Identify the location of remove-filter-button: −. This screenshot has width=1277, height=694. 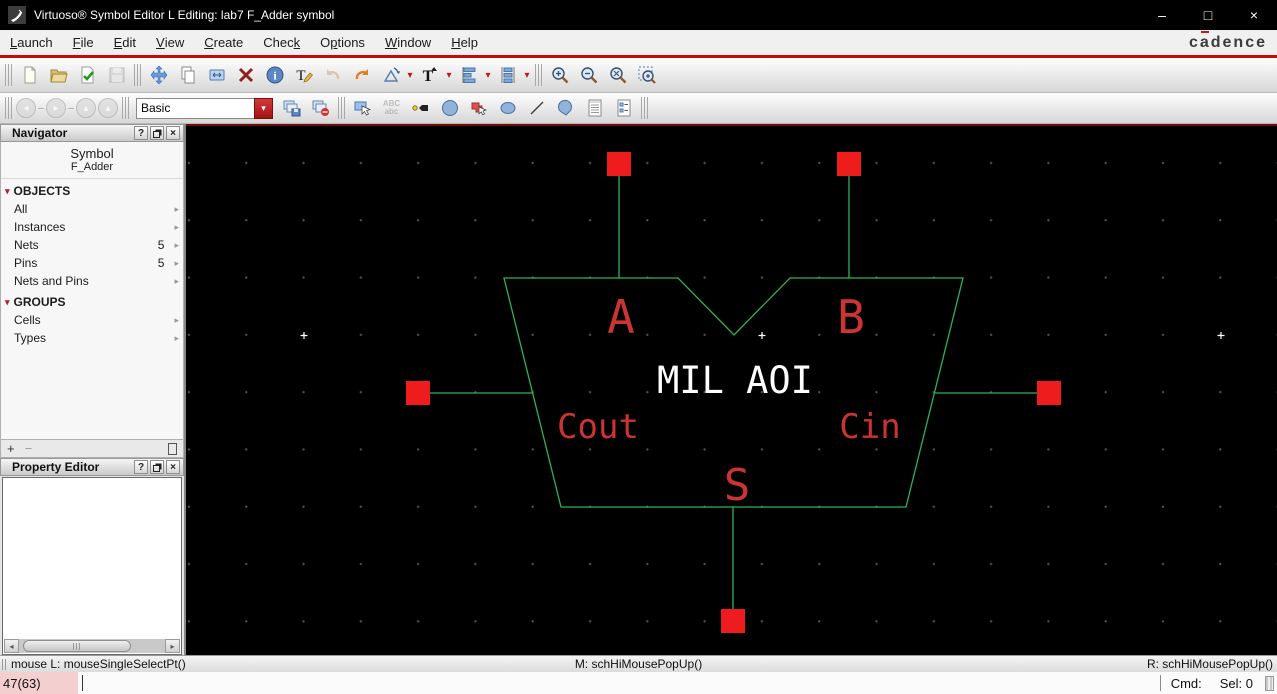
(29, 448).